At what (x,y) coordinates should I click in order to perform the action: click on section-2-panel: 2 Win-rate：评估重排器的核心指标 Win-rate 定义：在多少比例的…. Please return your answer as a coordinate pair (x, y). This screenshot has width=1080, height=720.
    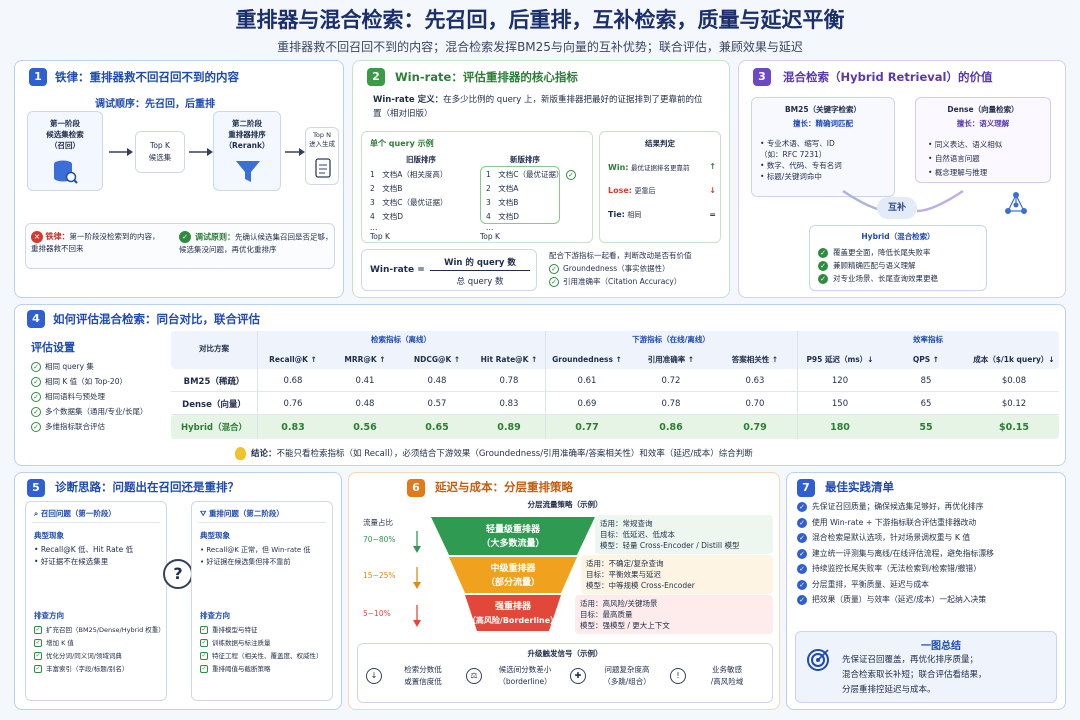
    Looking at the image, I should click on (541, 179).